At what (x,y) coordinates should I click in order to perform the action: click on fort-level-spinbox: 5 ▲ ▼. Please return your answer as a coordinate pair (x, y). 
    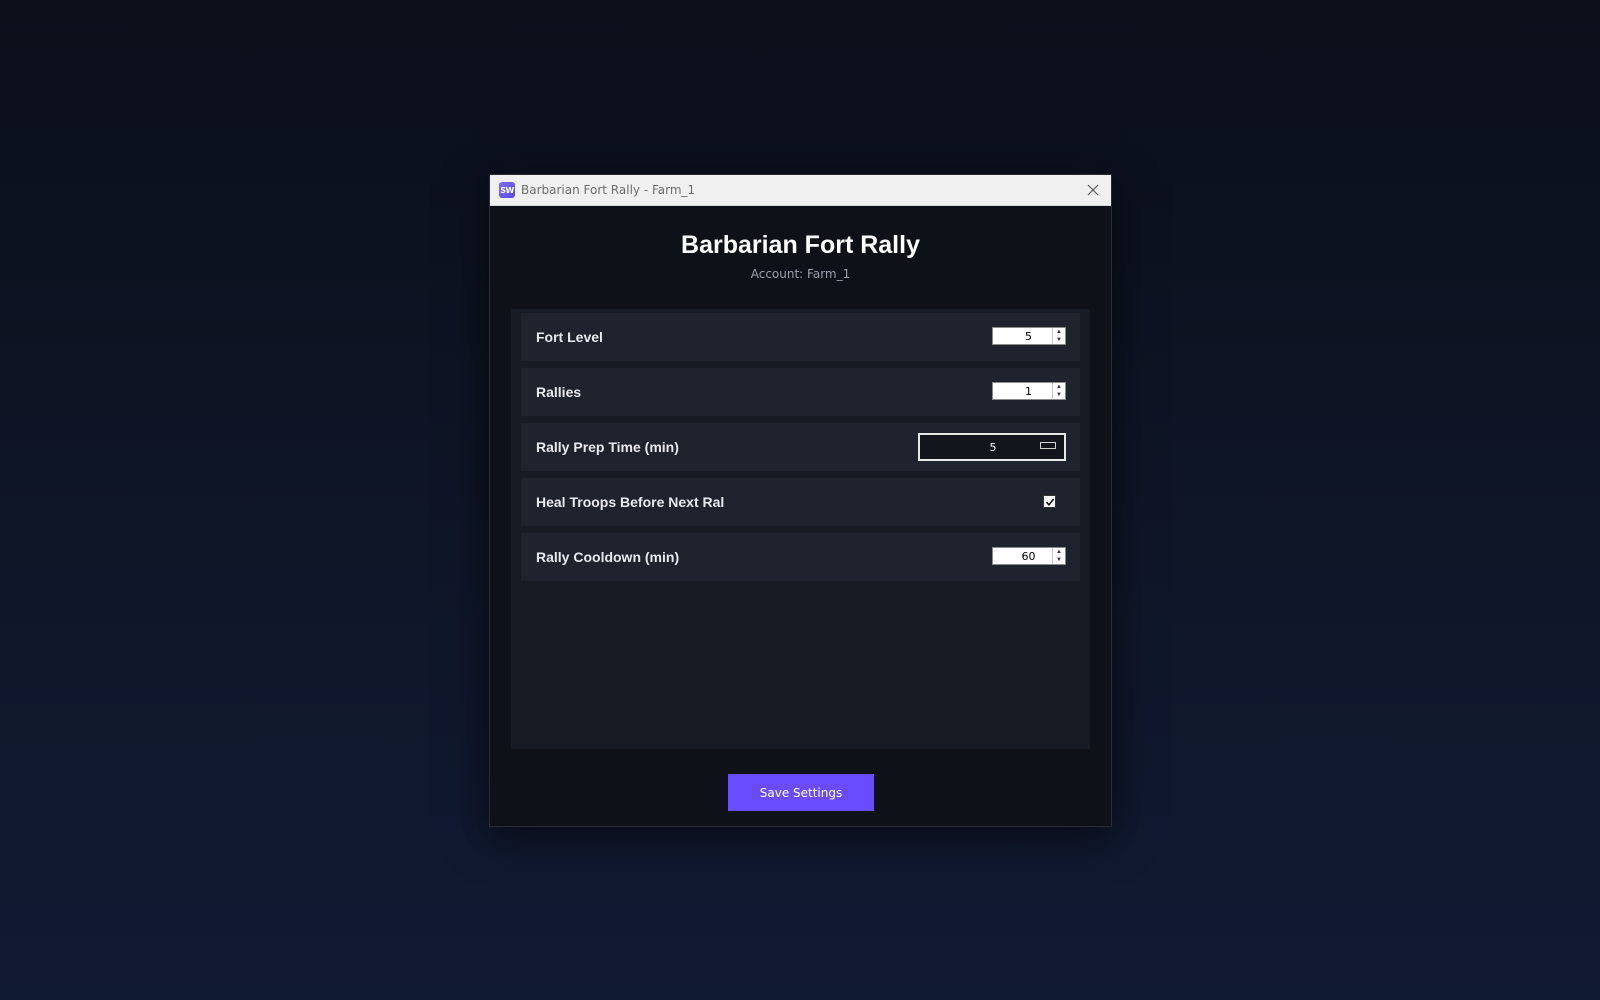
    Looking at the image, I should click on (1029, 336).